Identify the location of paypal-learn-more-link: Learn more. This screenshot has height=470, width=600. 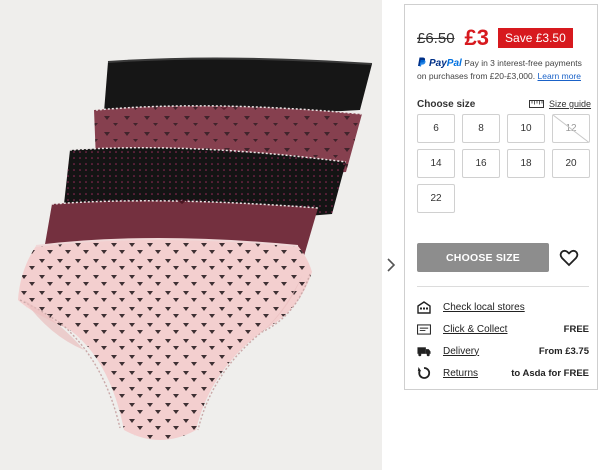
(559, 76).